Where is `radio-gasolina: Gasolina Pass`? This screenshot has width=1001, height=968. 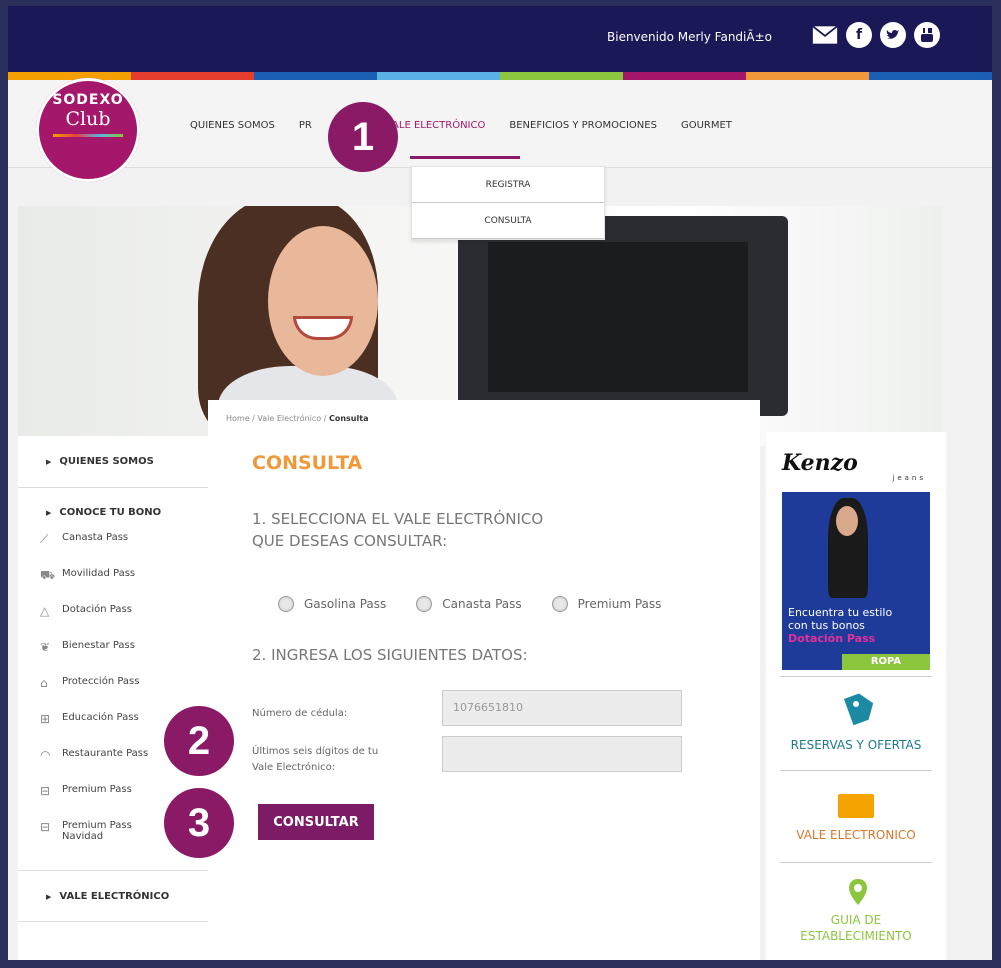 radio-gasolina: Gasolina Pass is located at coordinates (332, 604).